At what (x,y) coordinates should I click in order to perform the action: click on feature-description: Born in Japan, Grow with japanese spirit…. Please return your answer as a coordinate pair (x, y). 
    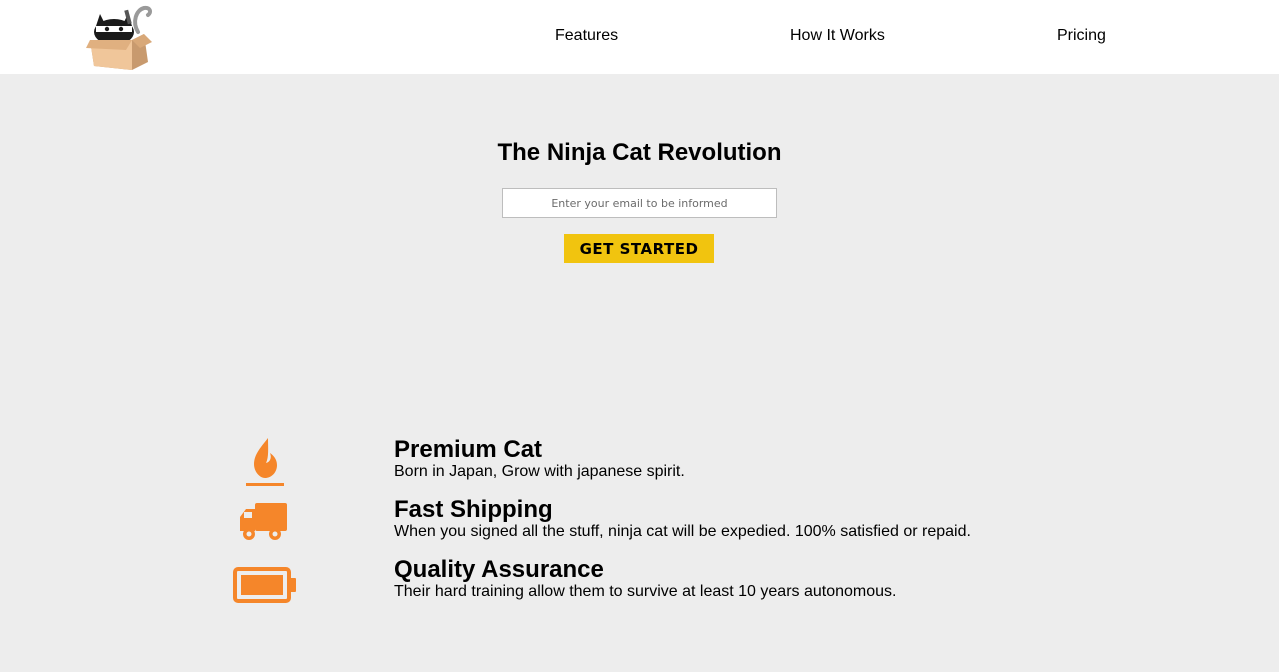
    Looking at the image, I should click on (539, 471).